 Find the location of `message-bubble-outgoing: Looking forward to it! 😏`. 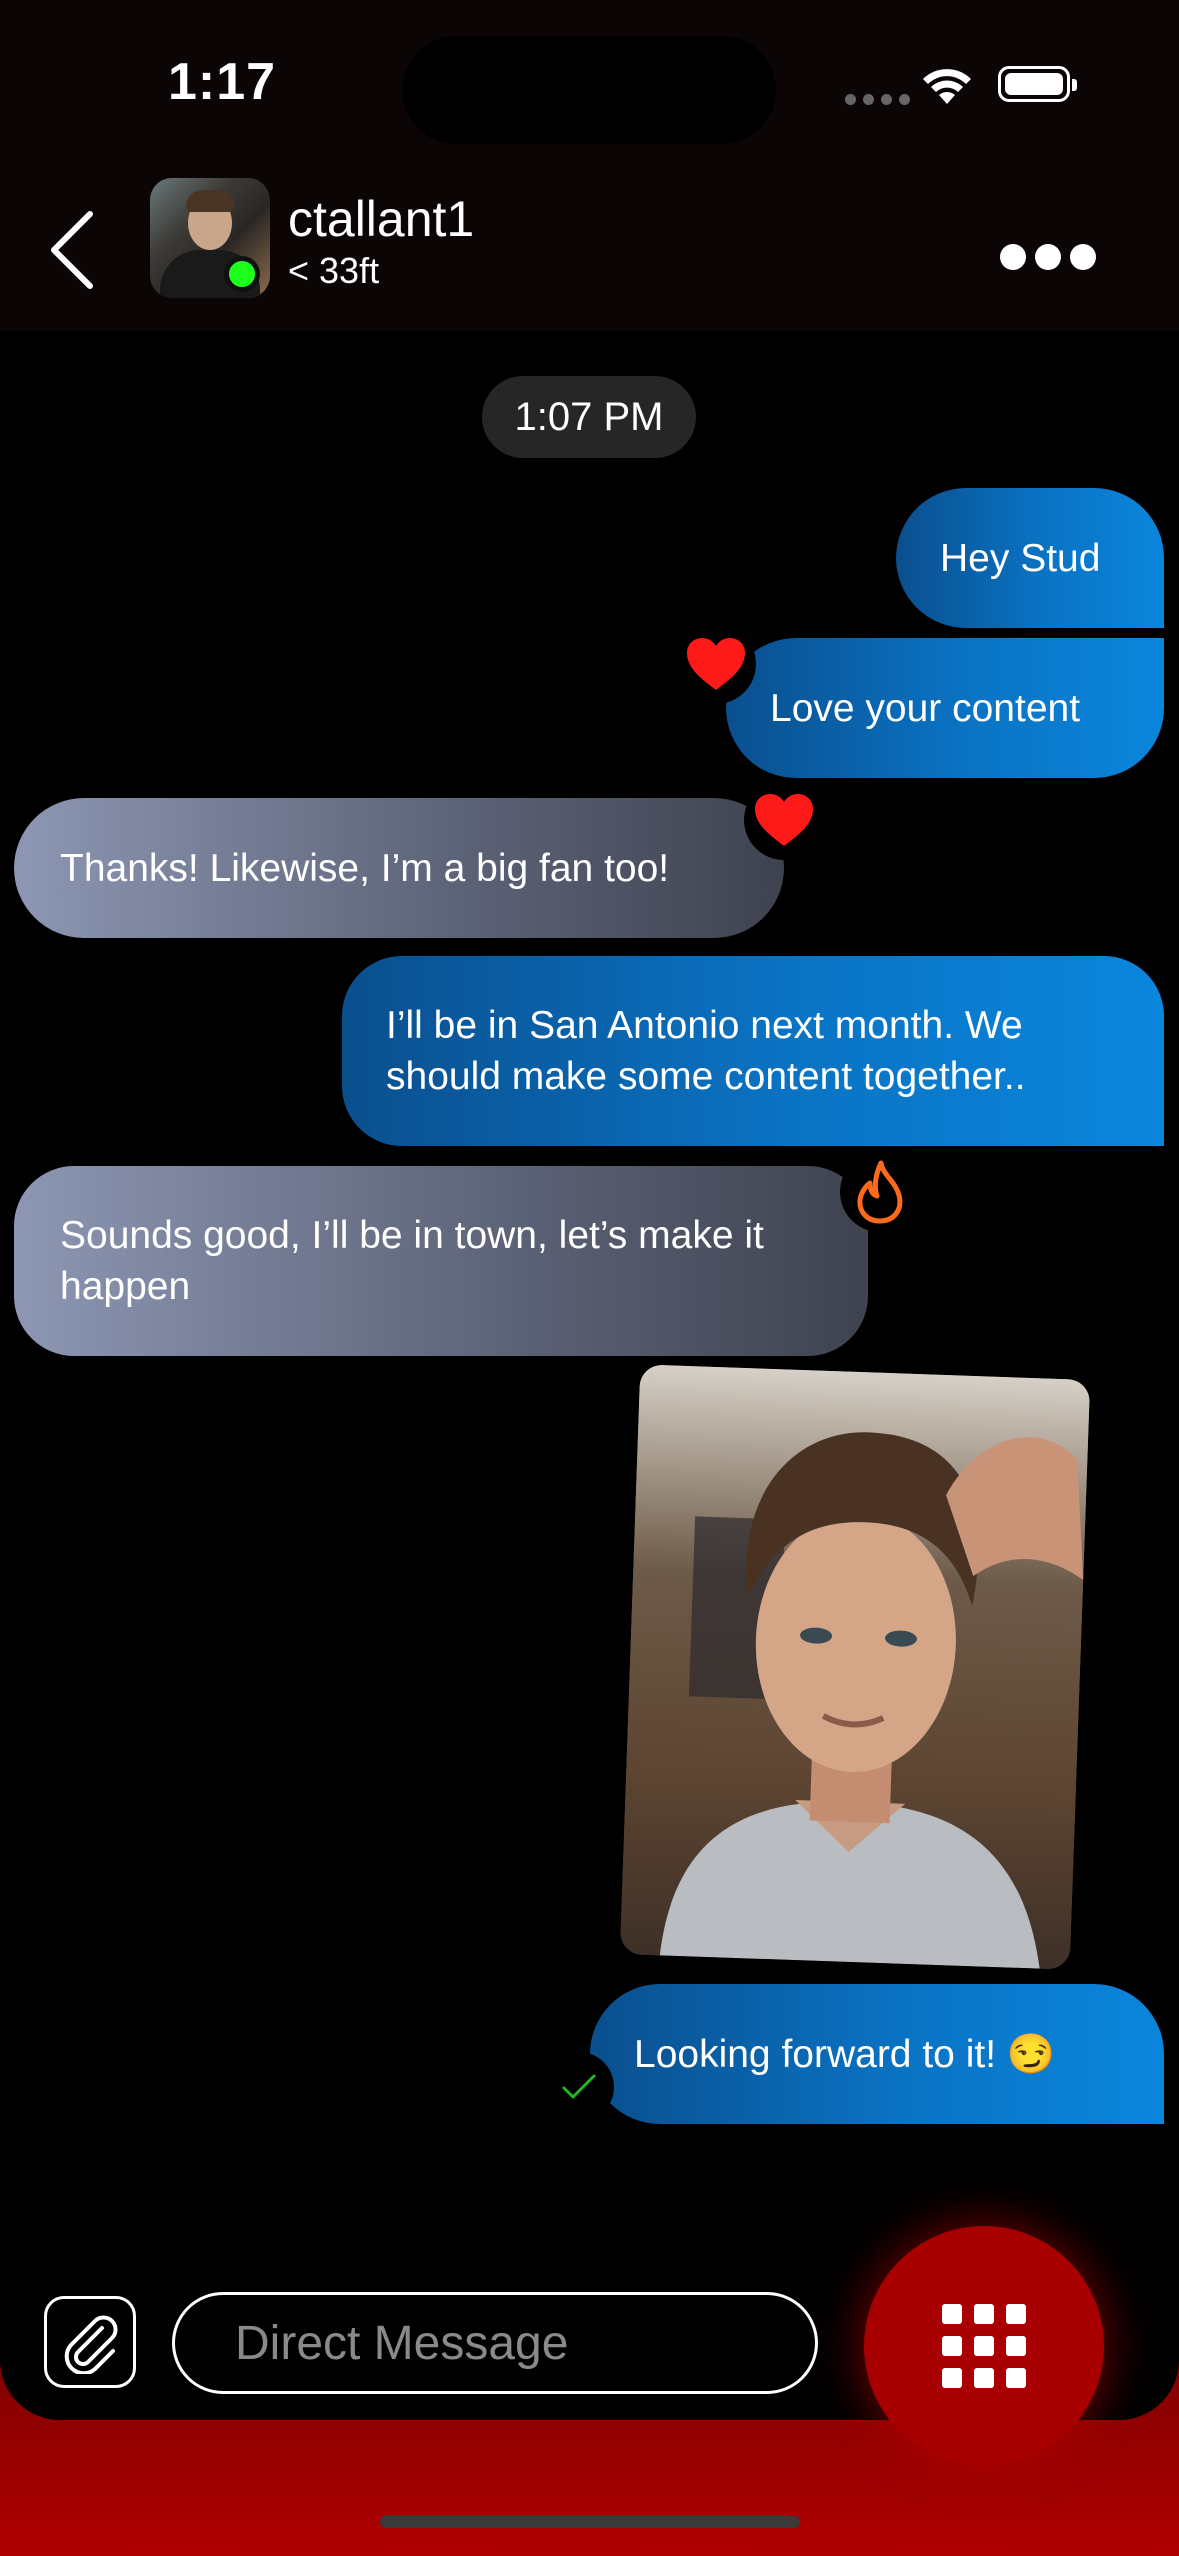

message-bubble-outgoing: Looking forward to it! 😏 is located at coordinates (877, 2054).